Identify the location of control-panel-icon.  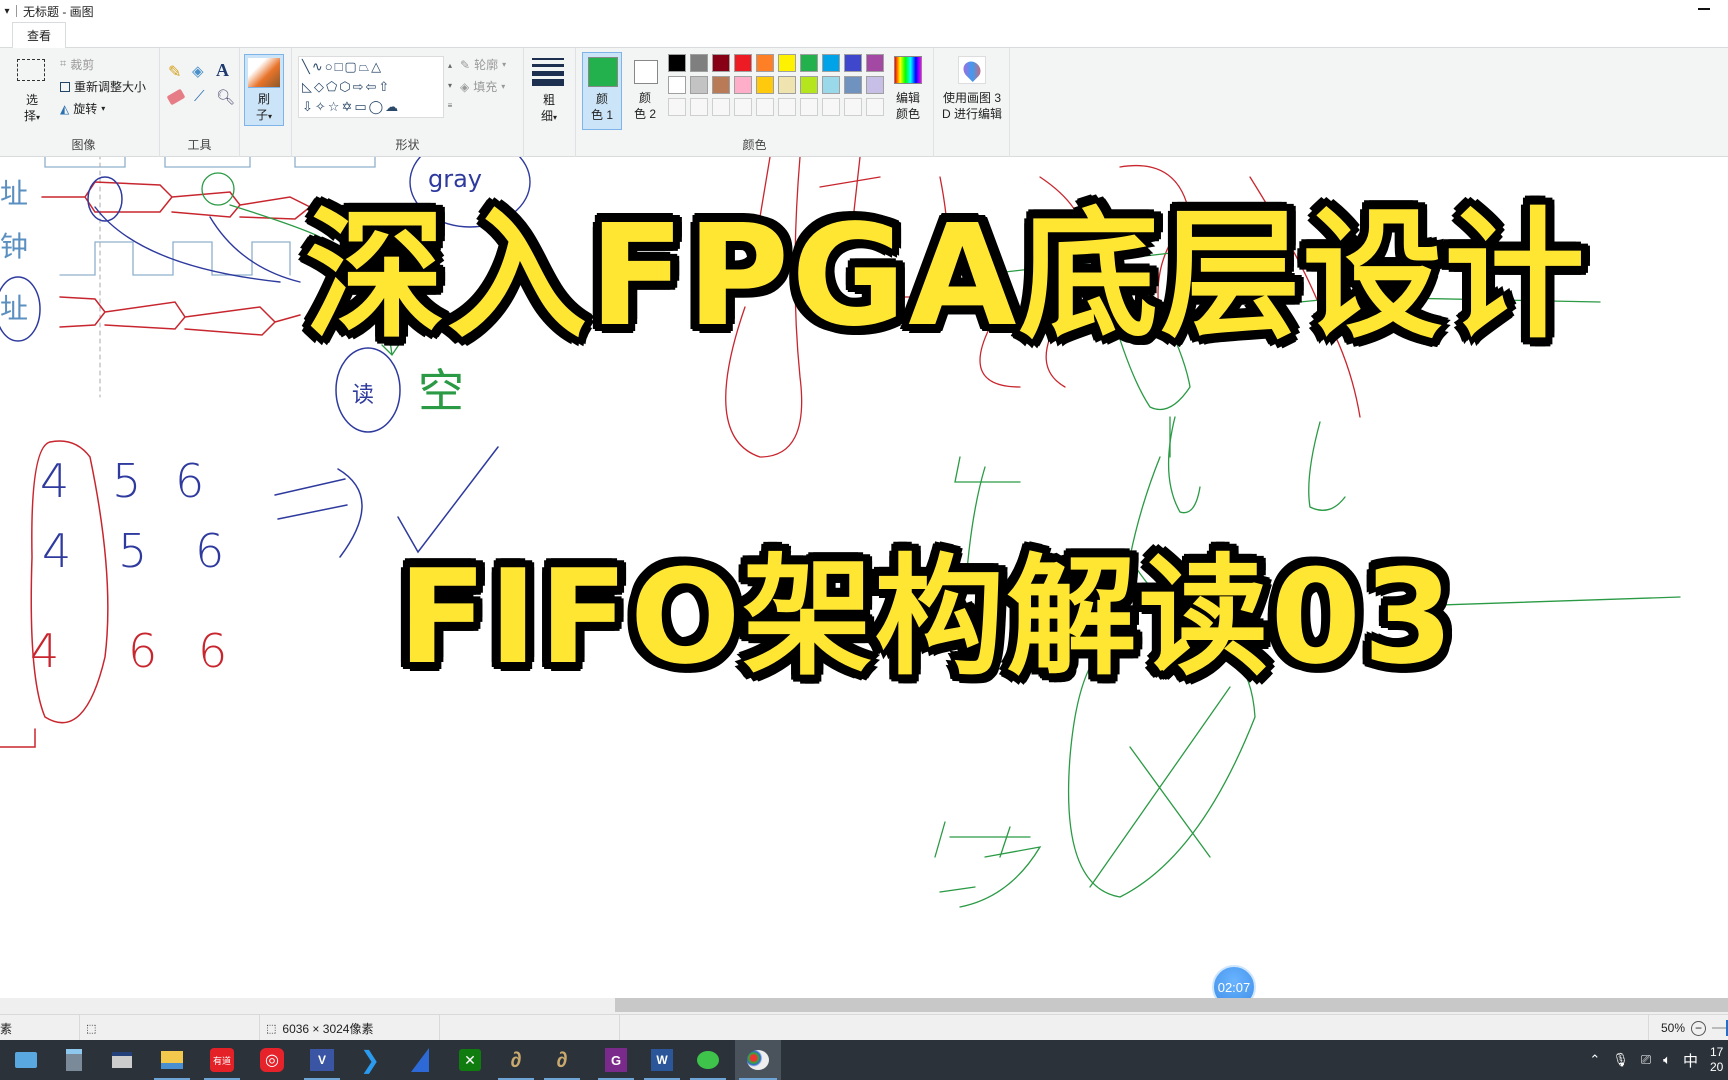
(26, 1060).